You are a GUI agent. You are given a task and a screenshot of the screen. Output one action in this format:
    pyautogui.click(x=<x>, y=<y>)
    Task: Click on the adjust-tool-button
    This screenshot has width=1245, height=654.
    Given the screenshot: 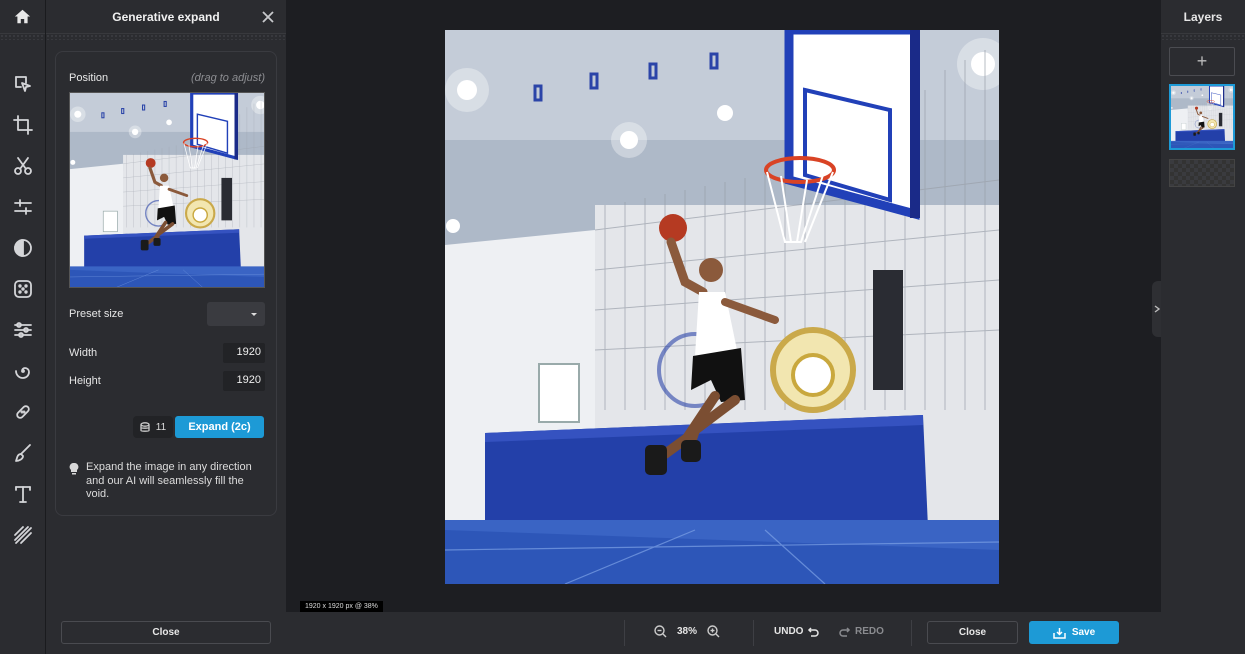 What is the action you would take?
    pyautogui.click(x=22, y=206)
    